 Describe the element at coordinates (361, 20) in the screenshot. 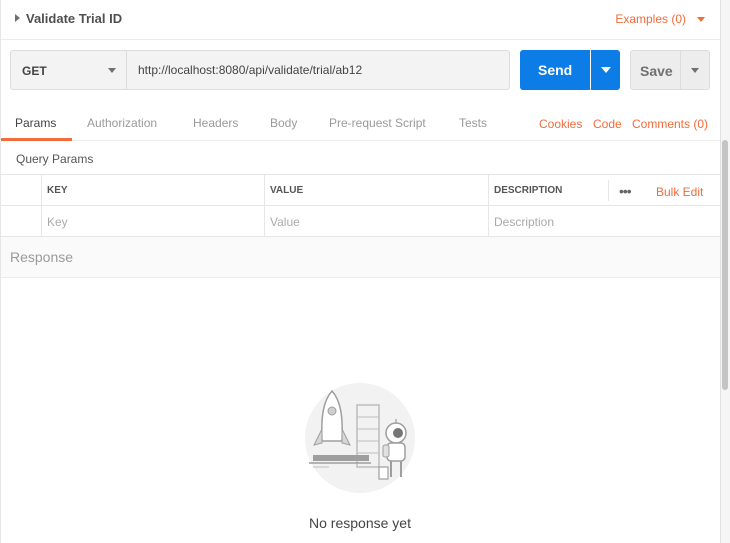

I see `request-header: Validate Trial ID Examples (0)` at that location.